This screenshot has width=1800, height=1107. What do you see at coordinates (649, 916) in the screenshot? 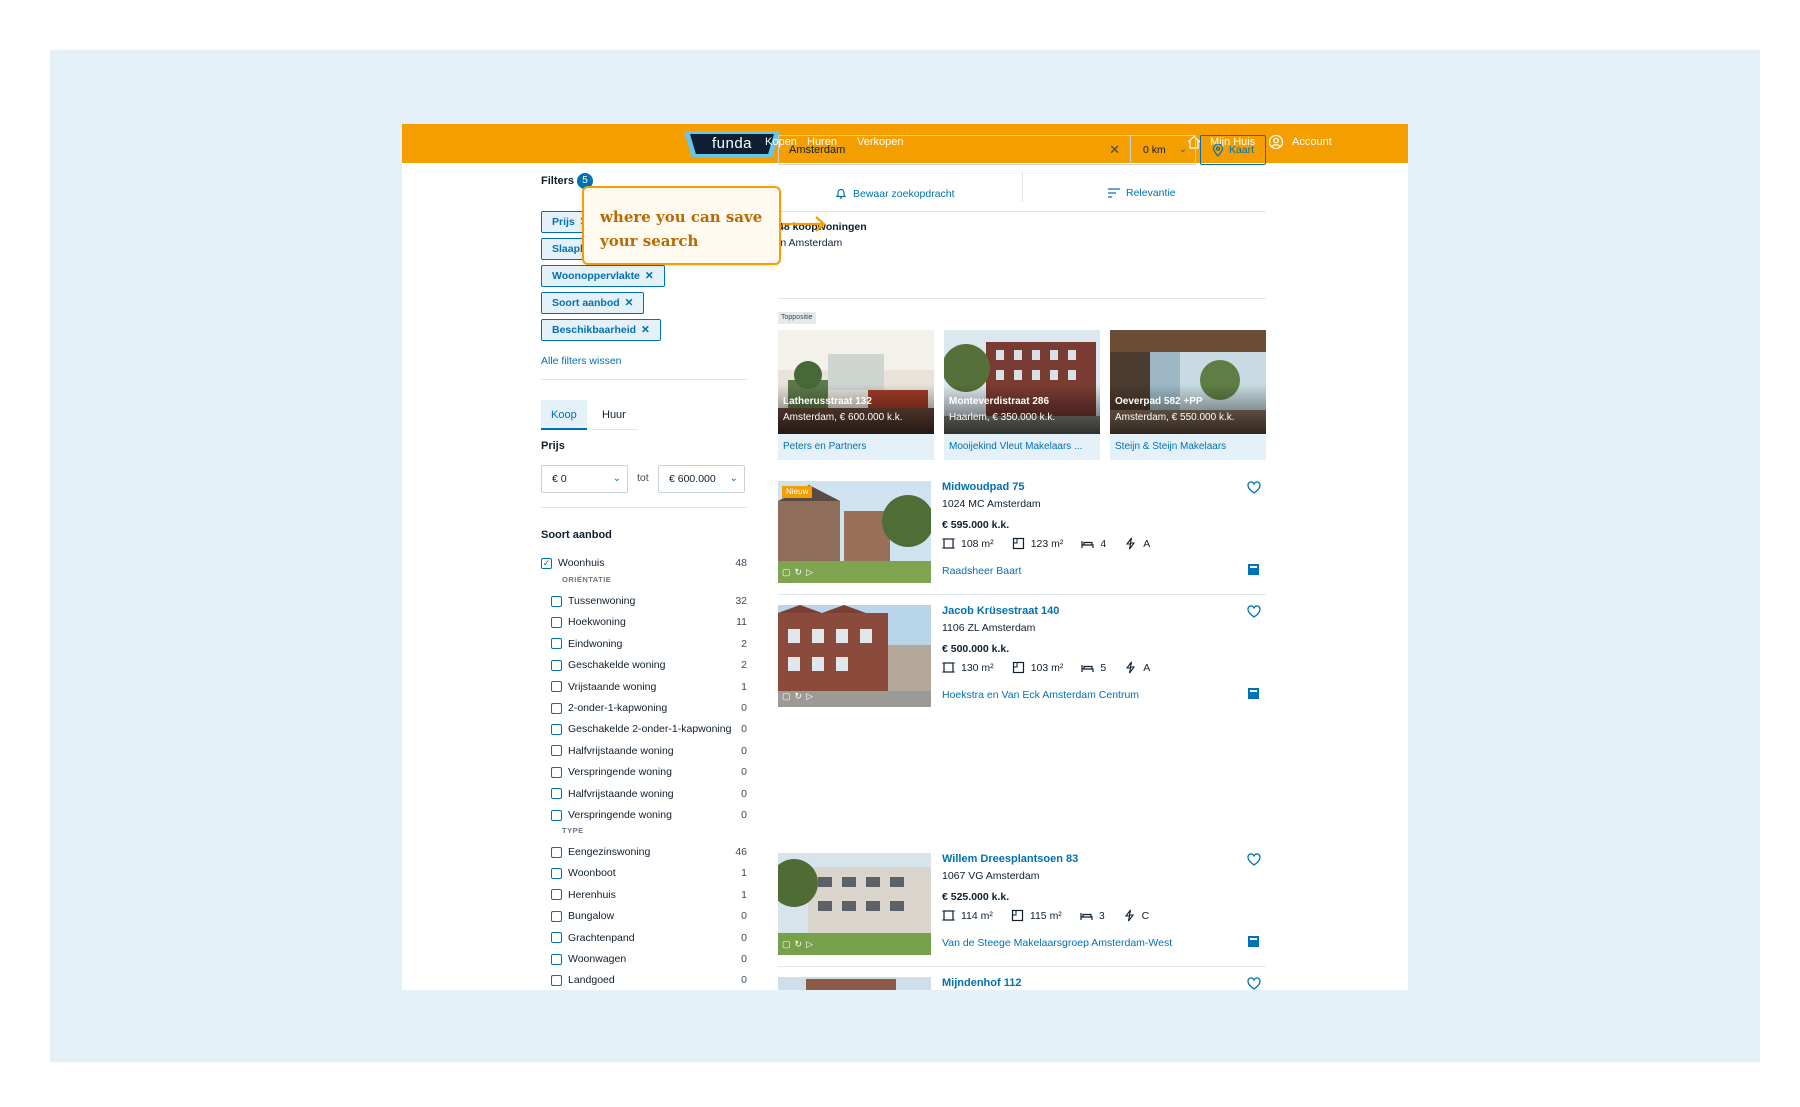
I see `checkbox-row: Bungalow 0` at bounding box center [649, 916].